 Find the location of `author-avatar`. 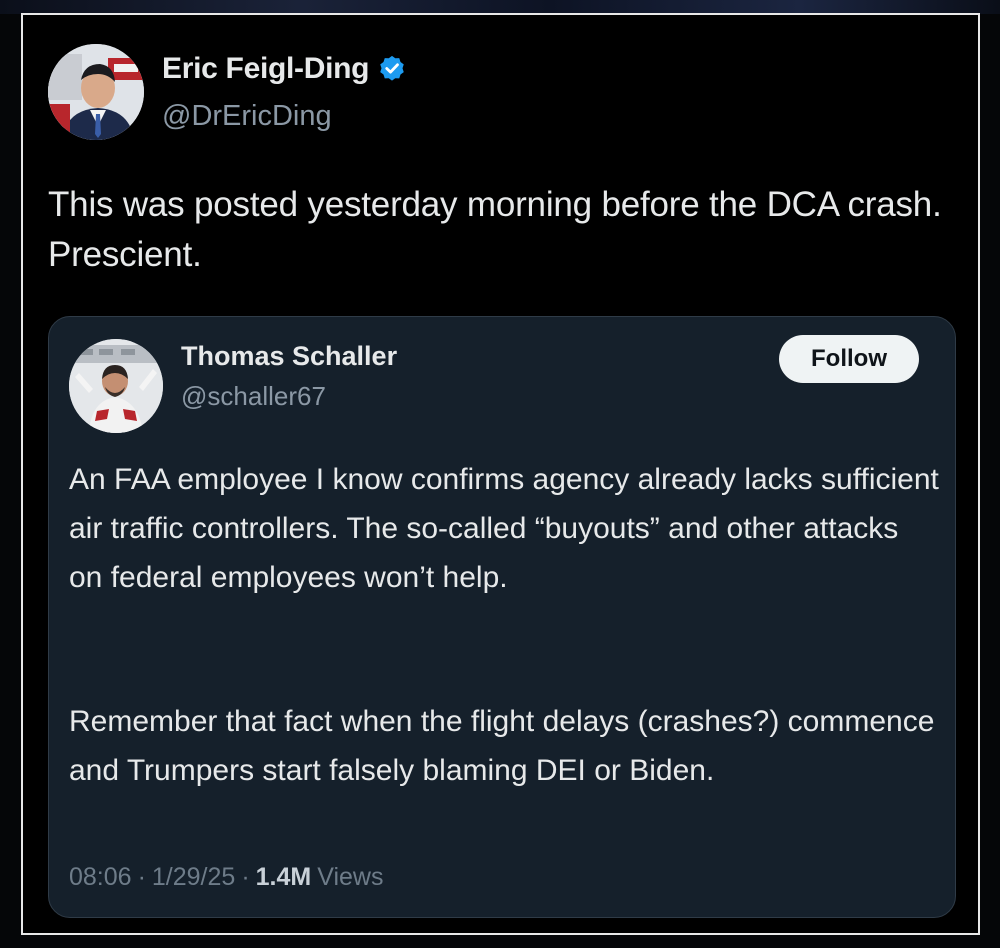

author-avatar is located at coordinates (96, 92).